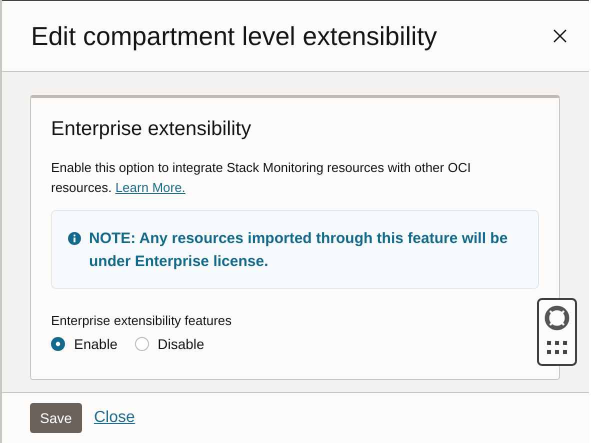 The width and height of the screenshot is (591, 443). What do you see at coordinates (557, 332) in the screenshot?
I see `help-widget` at bounding box center [557, 332].